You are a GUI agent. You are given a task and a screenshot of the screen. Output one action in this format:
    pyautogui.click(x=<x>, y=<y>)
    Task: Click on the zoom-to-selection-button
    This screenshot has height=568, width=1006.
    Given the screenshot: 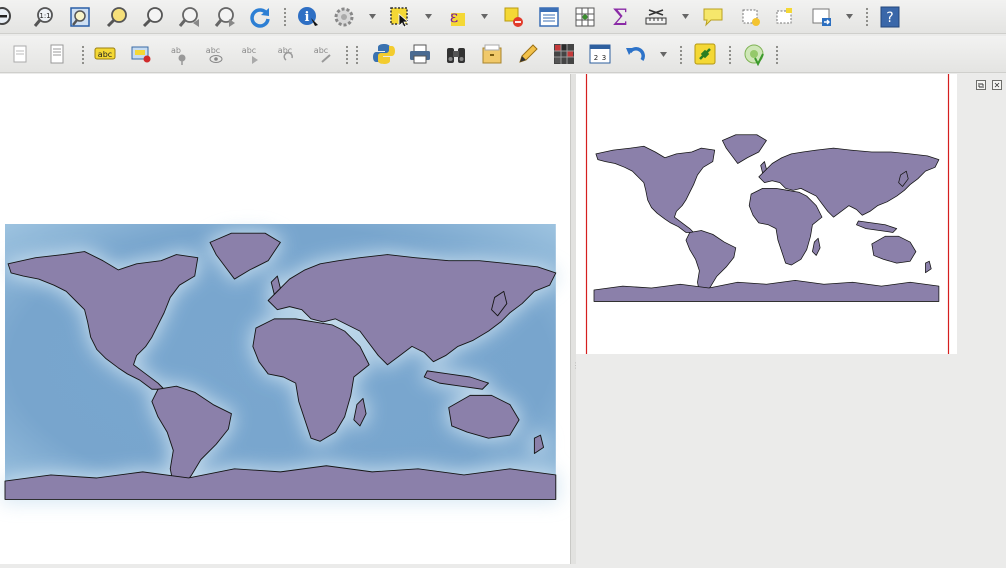 What is the action you would take?
    pyautogui.click(x=117, y=17)
    